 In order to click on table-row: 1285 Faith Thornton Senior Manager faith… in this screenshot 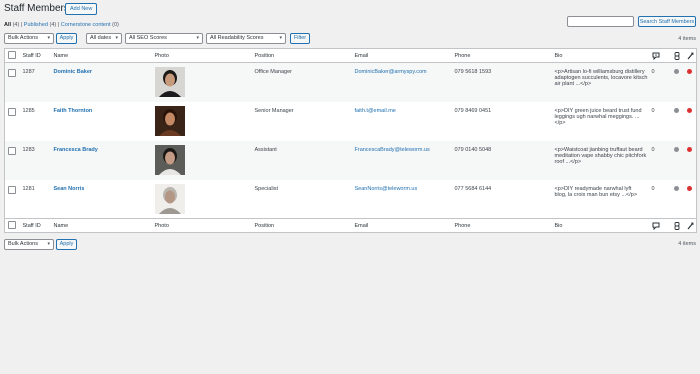, I will do `click(351, 121)`.